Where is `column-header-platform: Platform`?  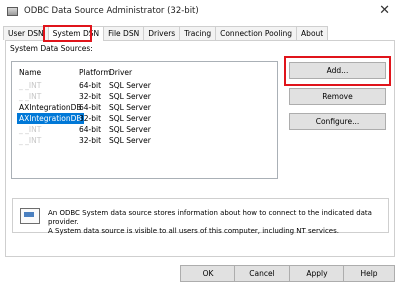
column-header-platform: Platform is located at coordinates (95, 72).